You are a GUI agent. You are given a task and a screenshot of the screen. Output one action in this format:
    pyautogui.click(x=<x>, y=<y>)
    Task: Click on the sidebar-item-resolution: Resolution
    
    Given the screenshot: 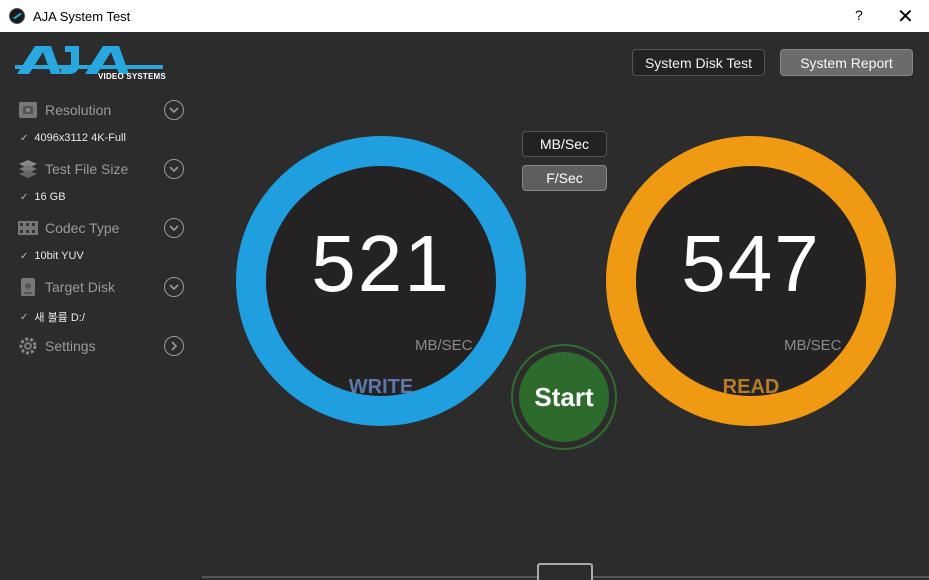 What is the action you would take?
    pyautogui.click(x=64, y=110)
    